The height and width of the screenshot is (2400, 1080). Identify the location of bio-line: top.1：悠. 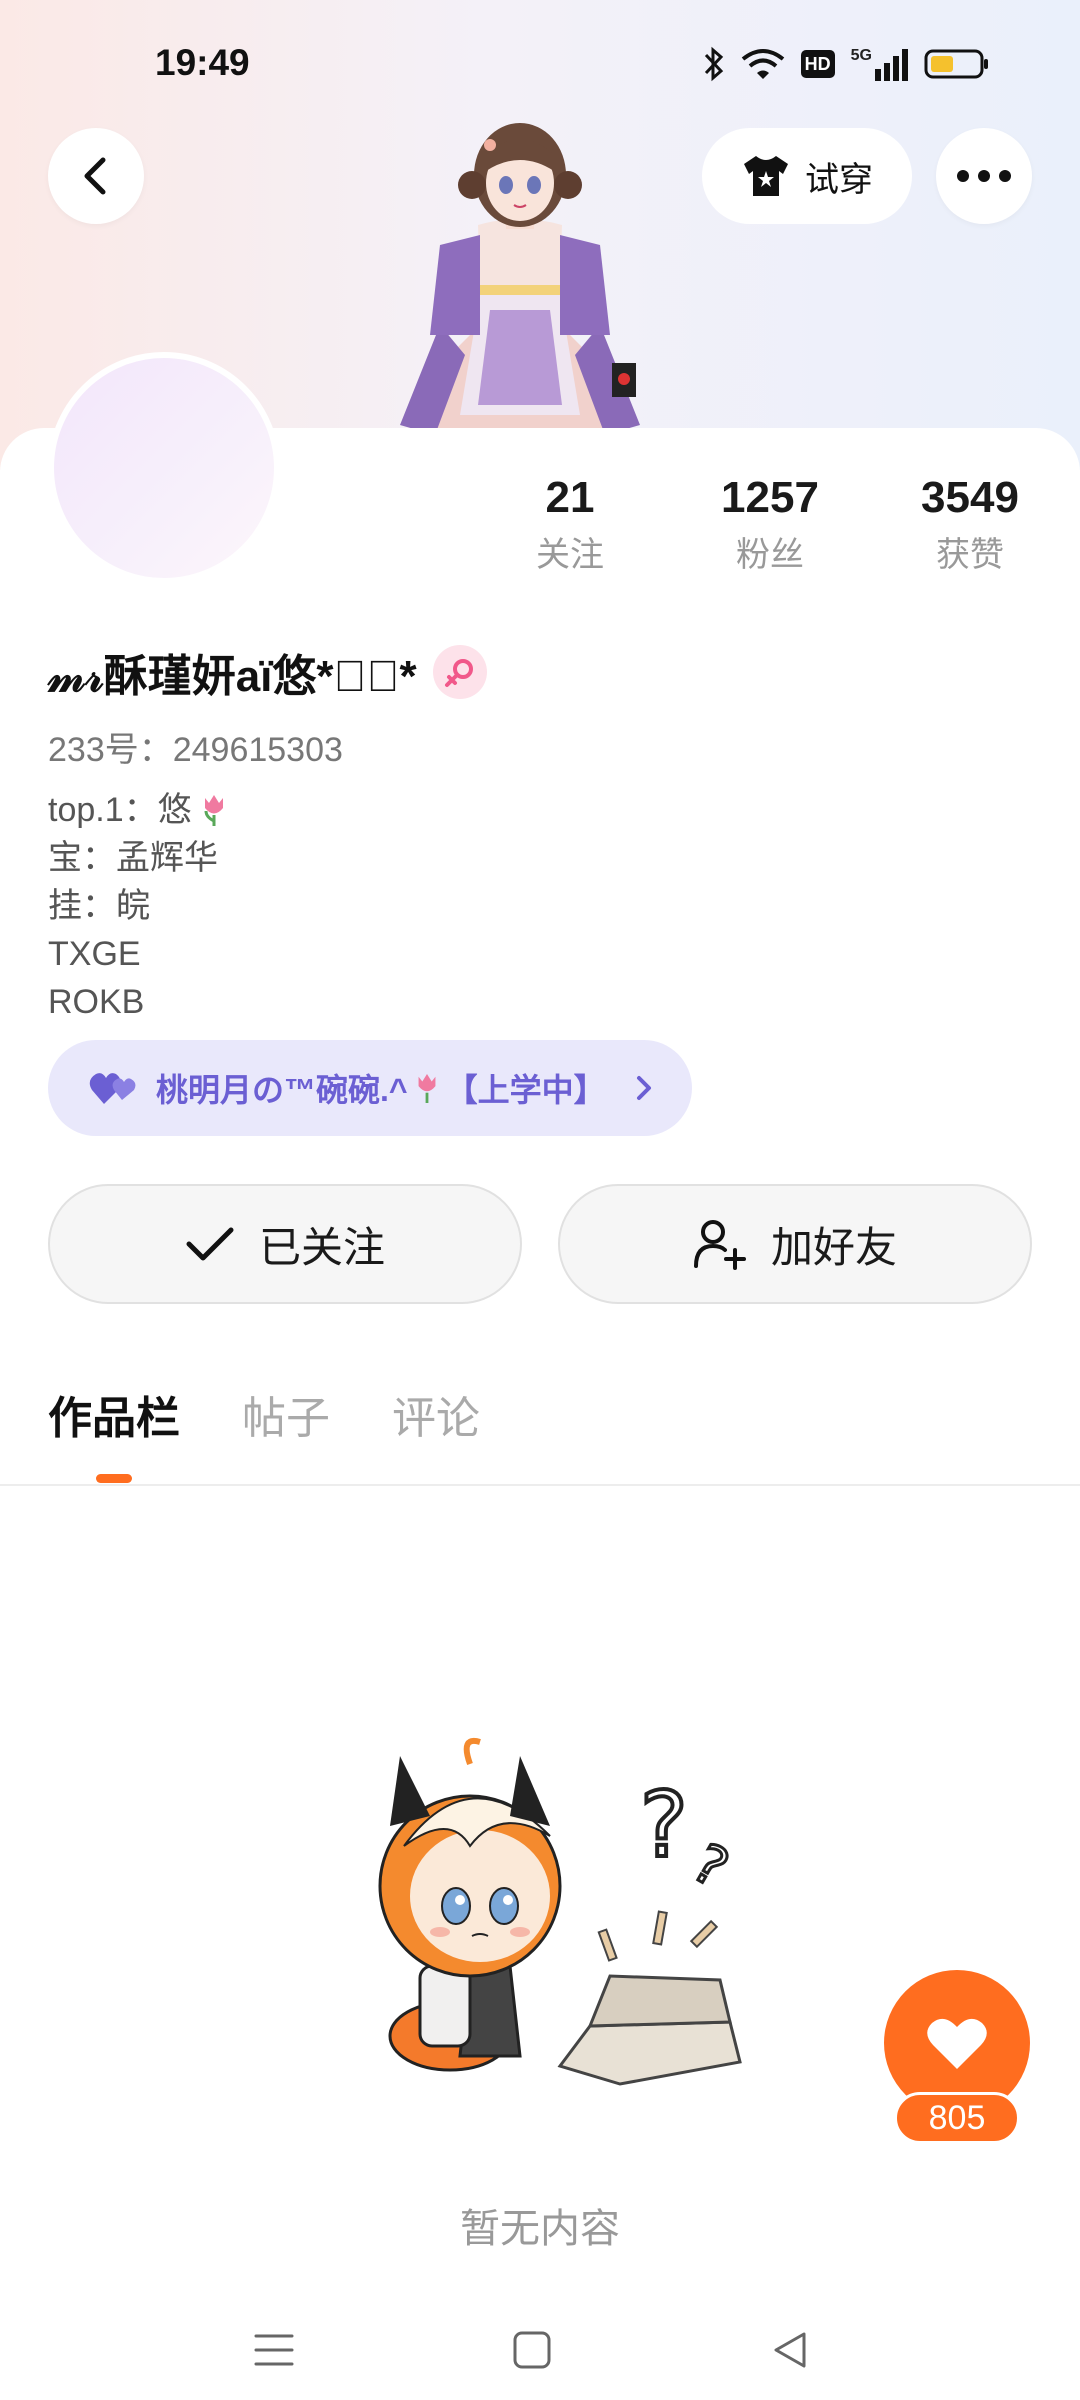
(139, 810).